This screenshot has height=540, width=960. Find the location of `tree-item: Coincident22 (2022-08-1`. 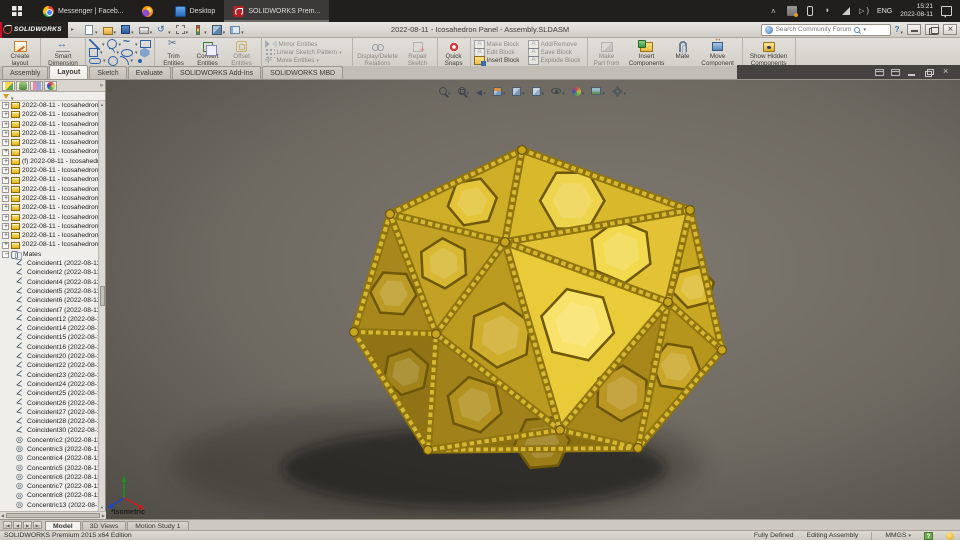

tree-item: Coincident22 (2022-08-1 is located at coordinates (52, 365).